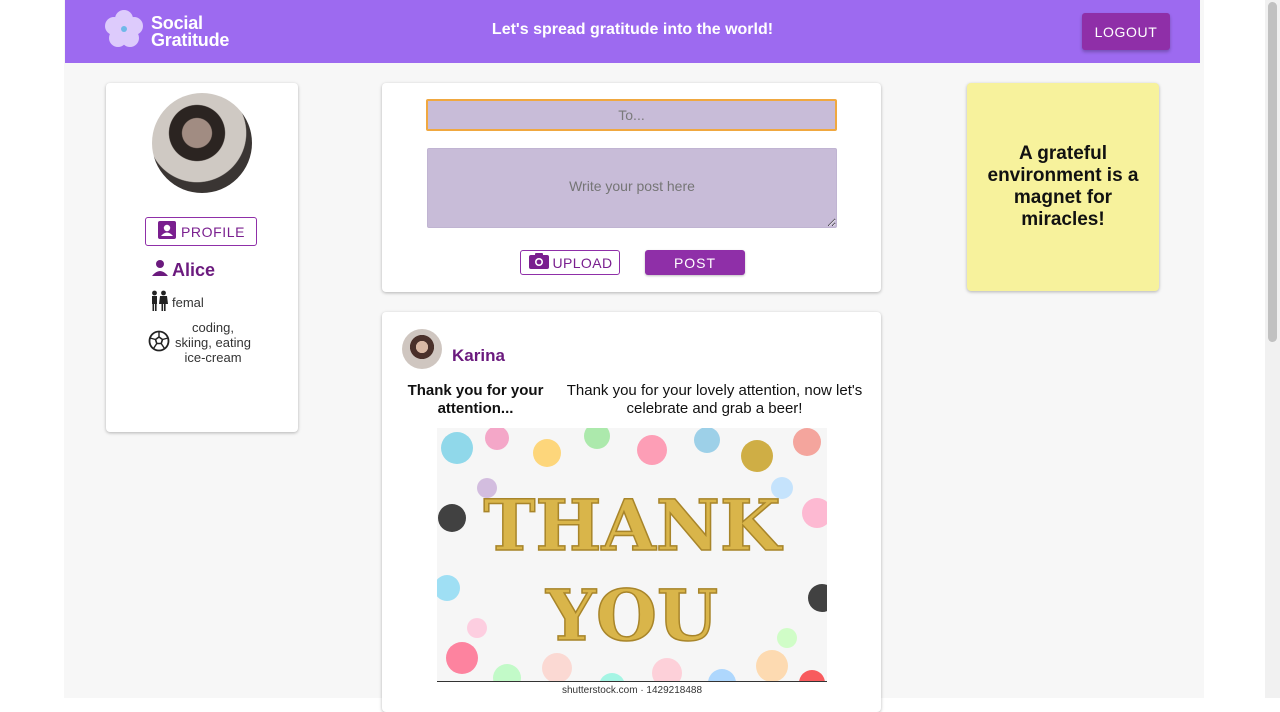  I want to click on post-textarea, so click(632, 188).